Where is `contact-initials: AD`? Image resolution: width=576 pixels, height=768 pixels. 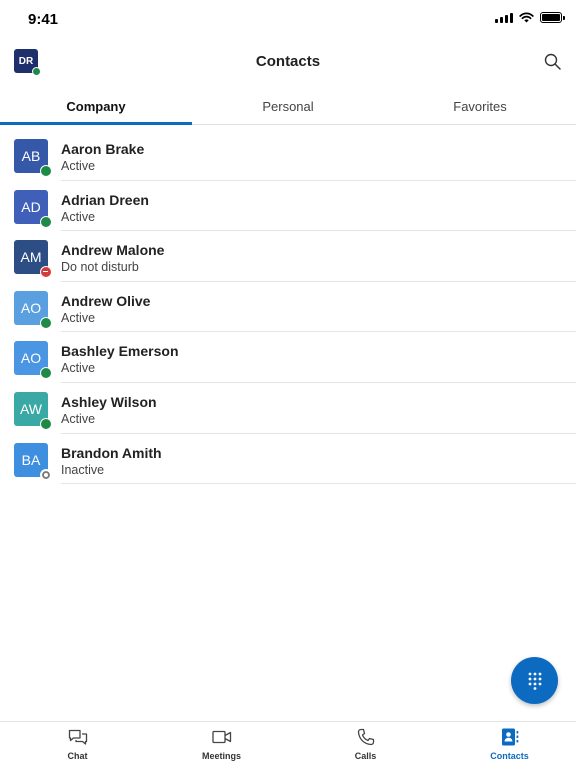 contact-initials: AD is located at coordinates (31, 206).